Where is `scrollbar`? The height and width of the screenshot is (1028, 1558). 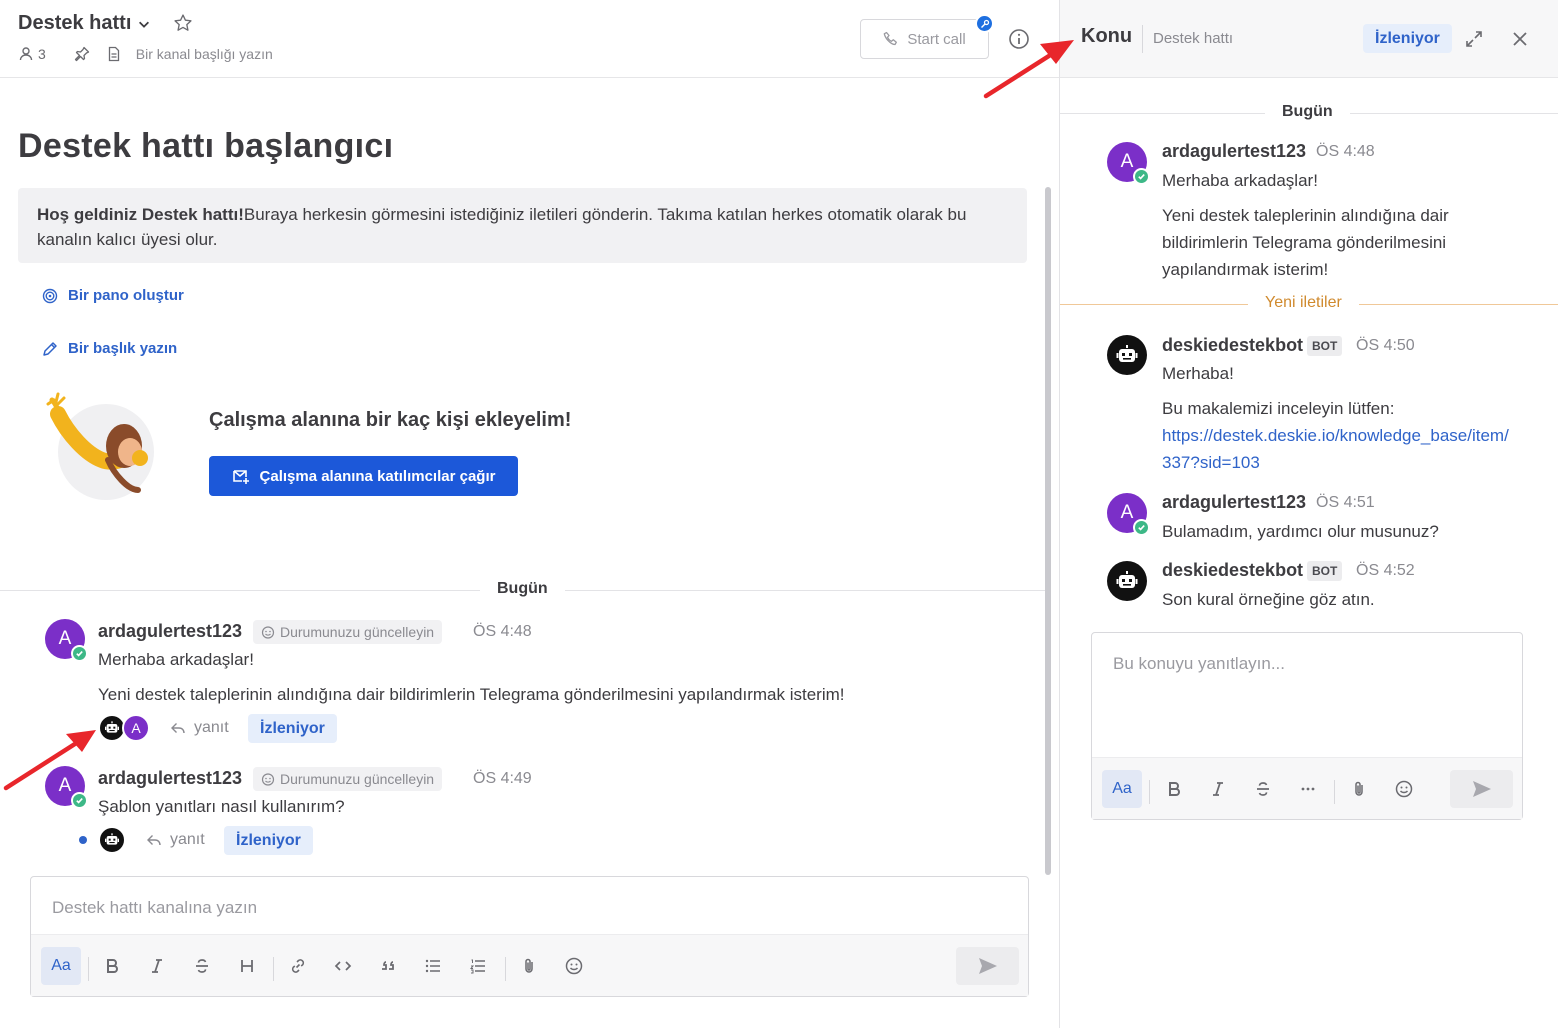
scrollbar is located at coordinates (1048, 531).